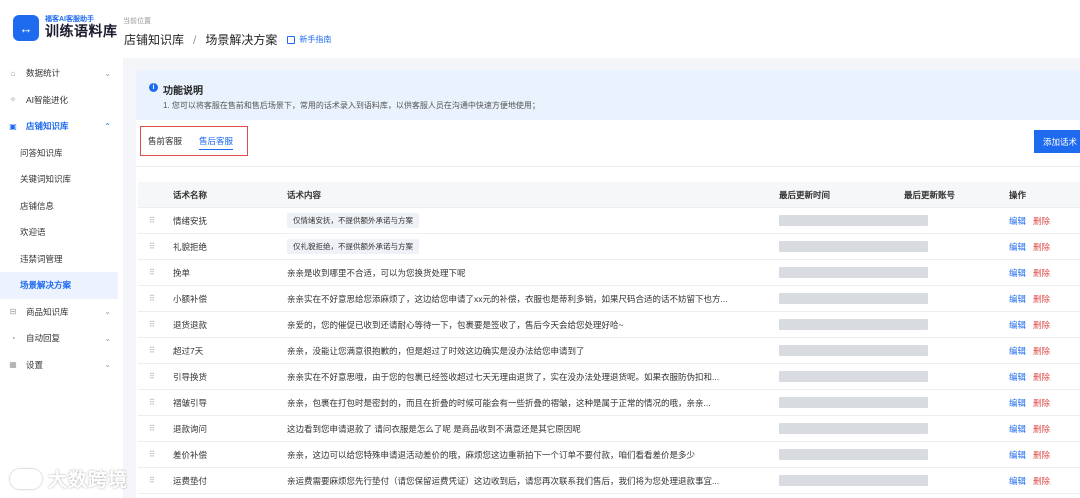 This screenshot has height=498, width=1080. Describe the element at coordinates (216, 141) in the screenshot. I see `tab-aftersale: 售后客服` at that location.